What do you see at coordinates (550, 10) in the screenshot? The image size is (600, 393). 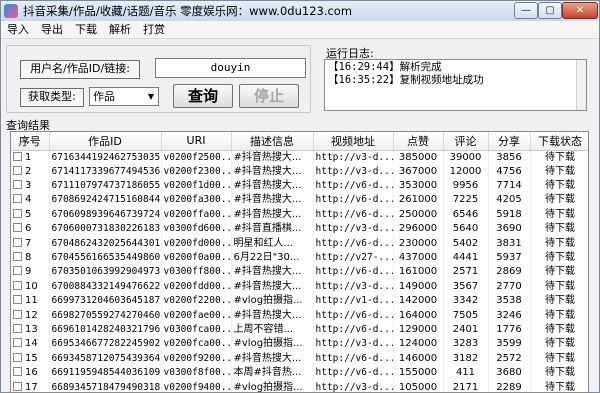 I see `maximize-button: ▢` at bounding box center [550, 10].